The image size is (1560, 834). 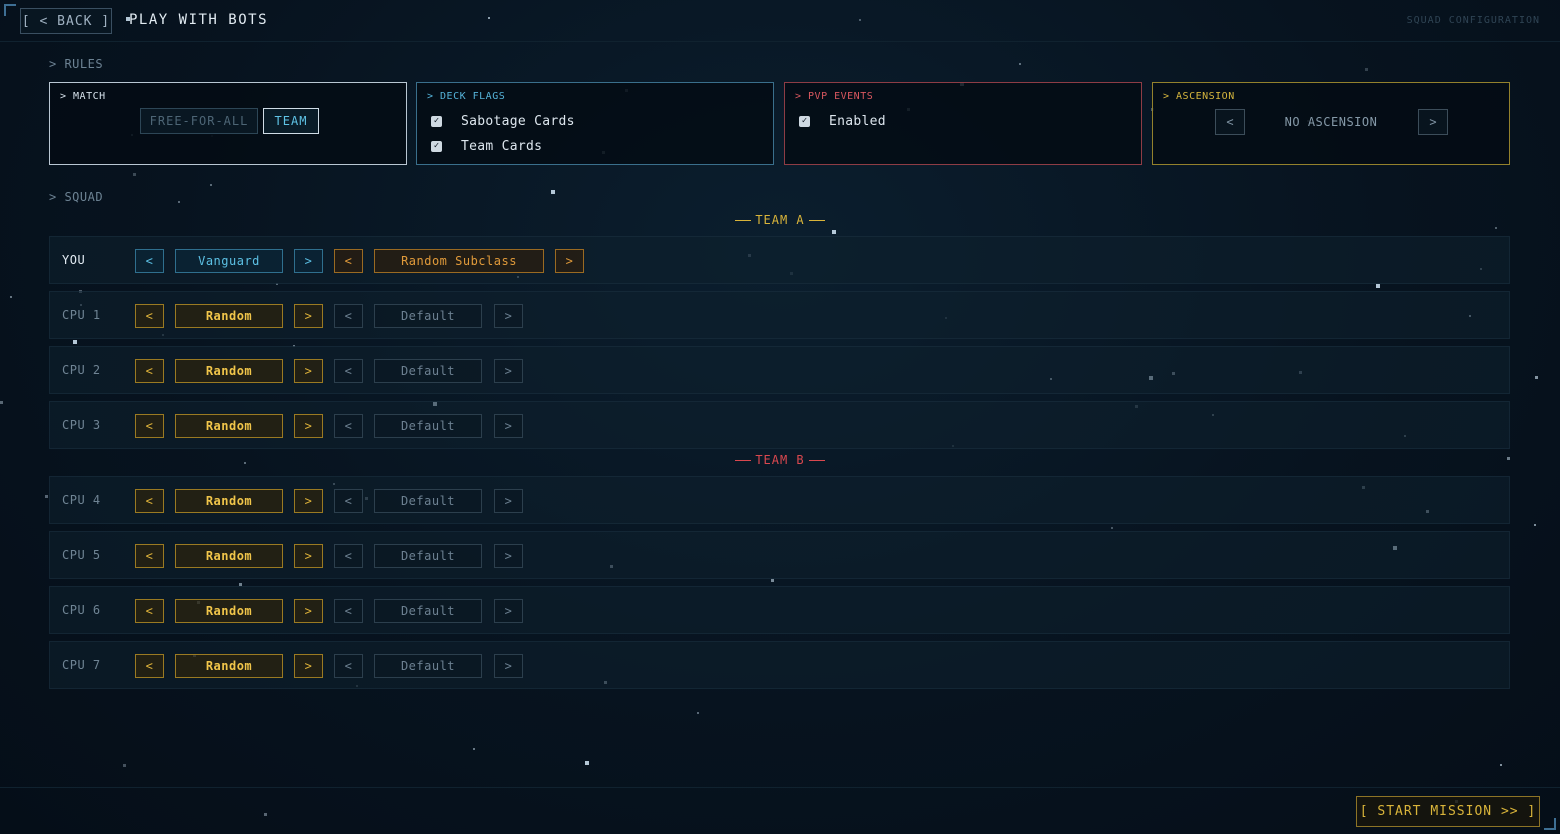 I want to click on start-mission-button: [ START MISSION >> ], so click(x=1448, y=811).